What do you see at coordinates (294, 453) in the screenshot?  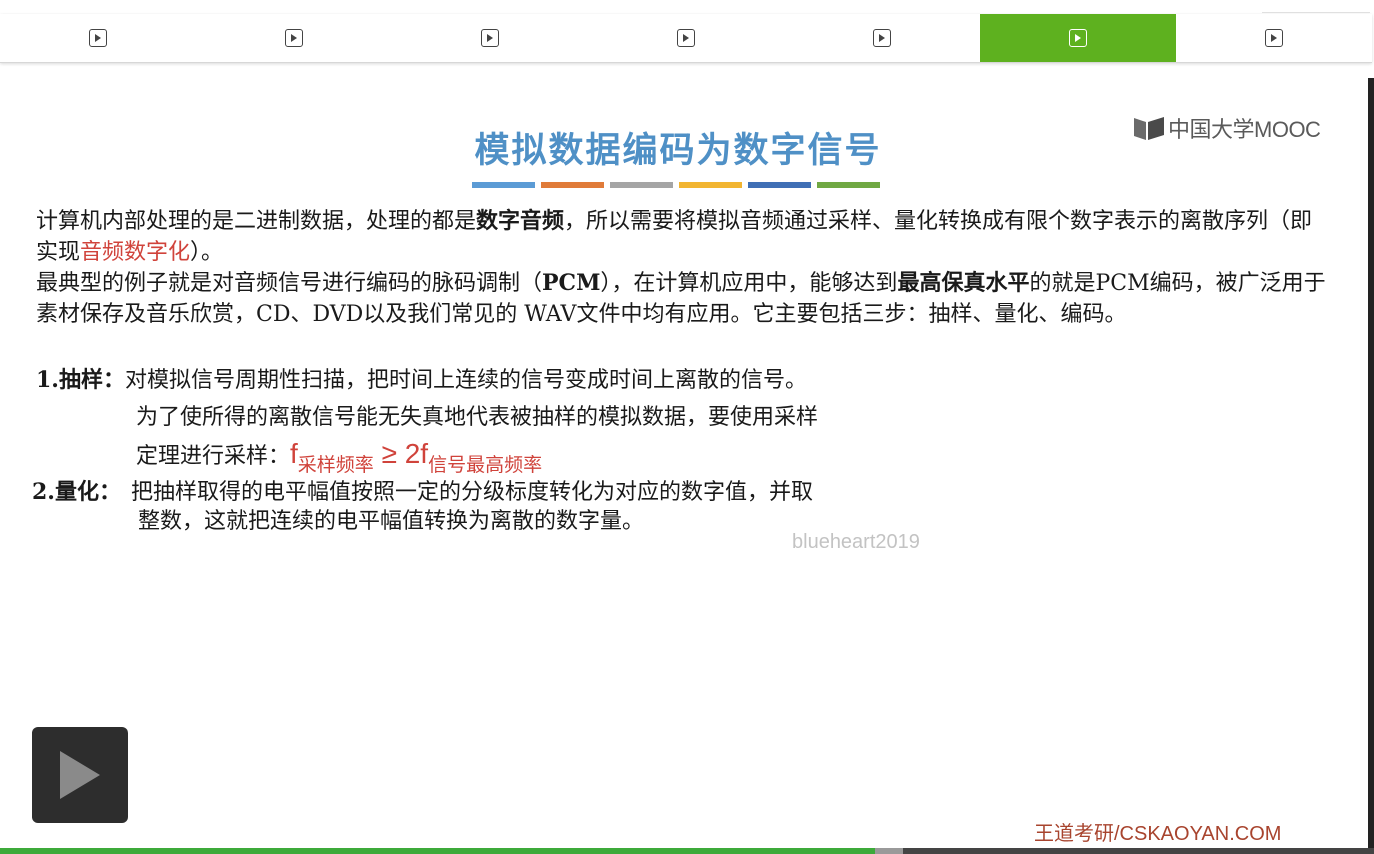 I see `formula-text: f` at bounding box center [294, 453].